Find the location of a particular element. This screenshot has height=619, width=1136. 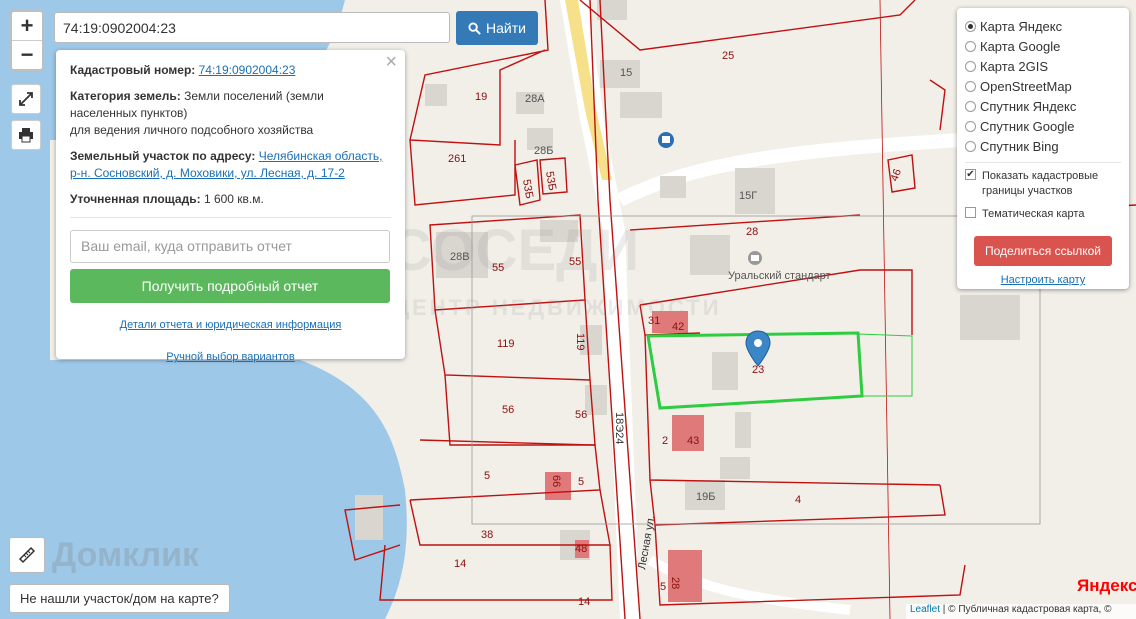

layer-label: OpenStreetMap is located at coordinates (1026, 86).